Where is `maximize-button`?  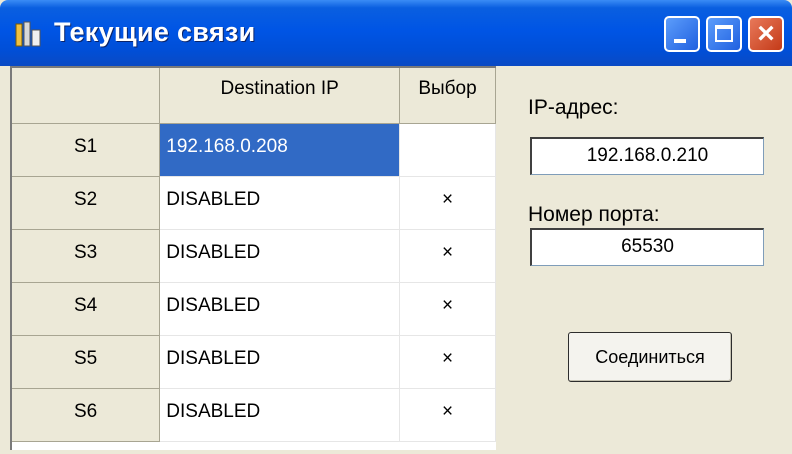 maximize-button is located at coordinates (724, 34).